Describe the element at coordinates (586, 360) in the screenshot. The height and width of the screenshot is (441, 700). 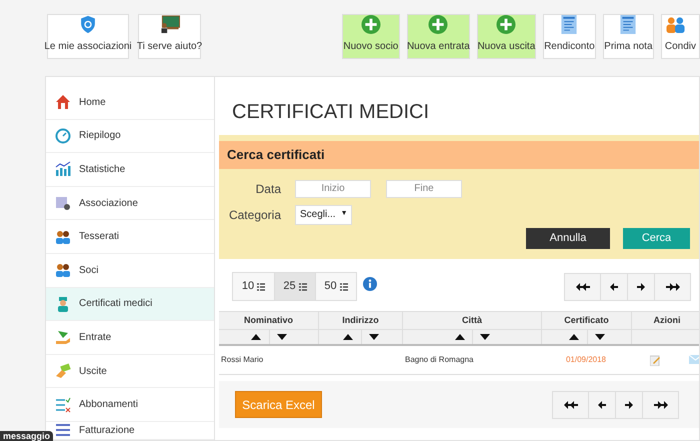
I see `table-cell: 01/09/2018` at that location.